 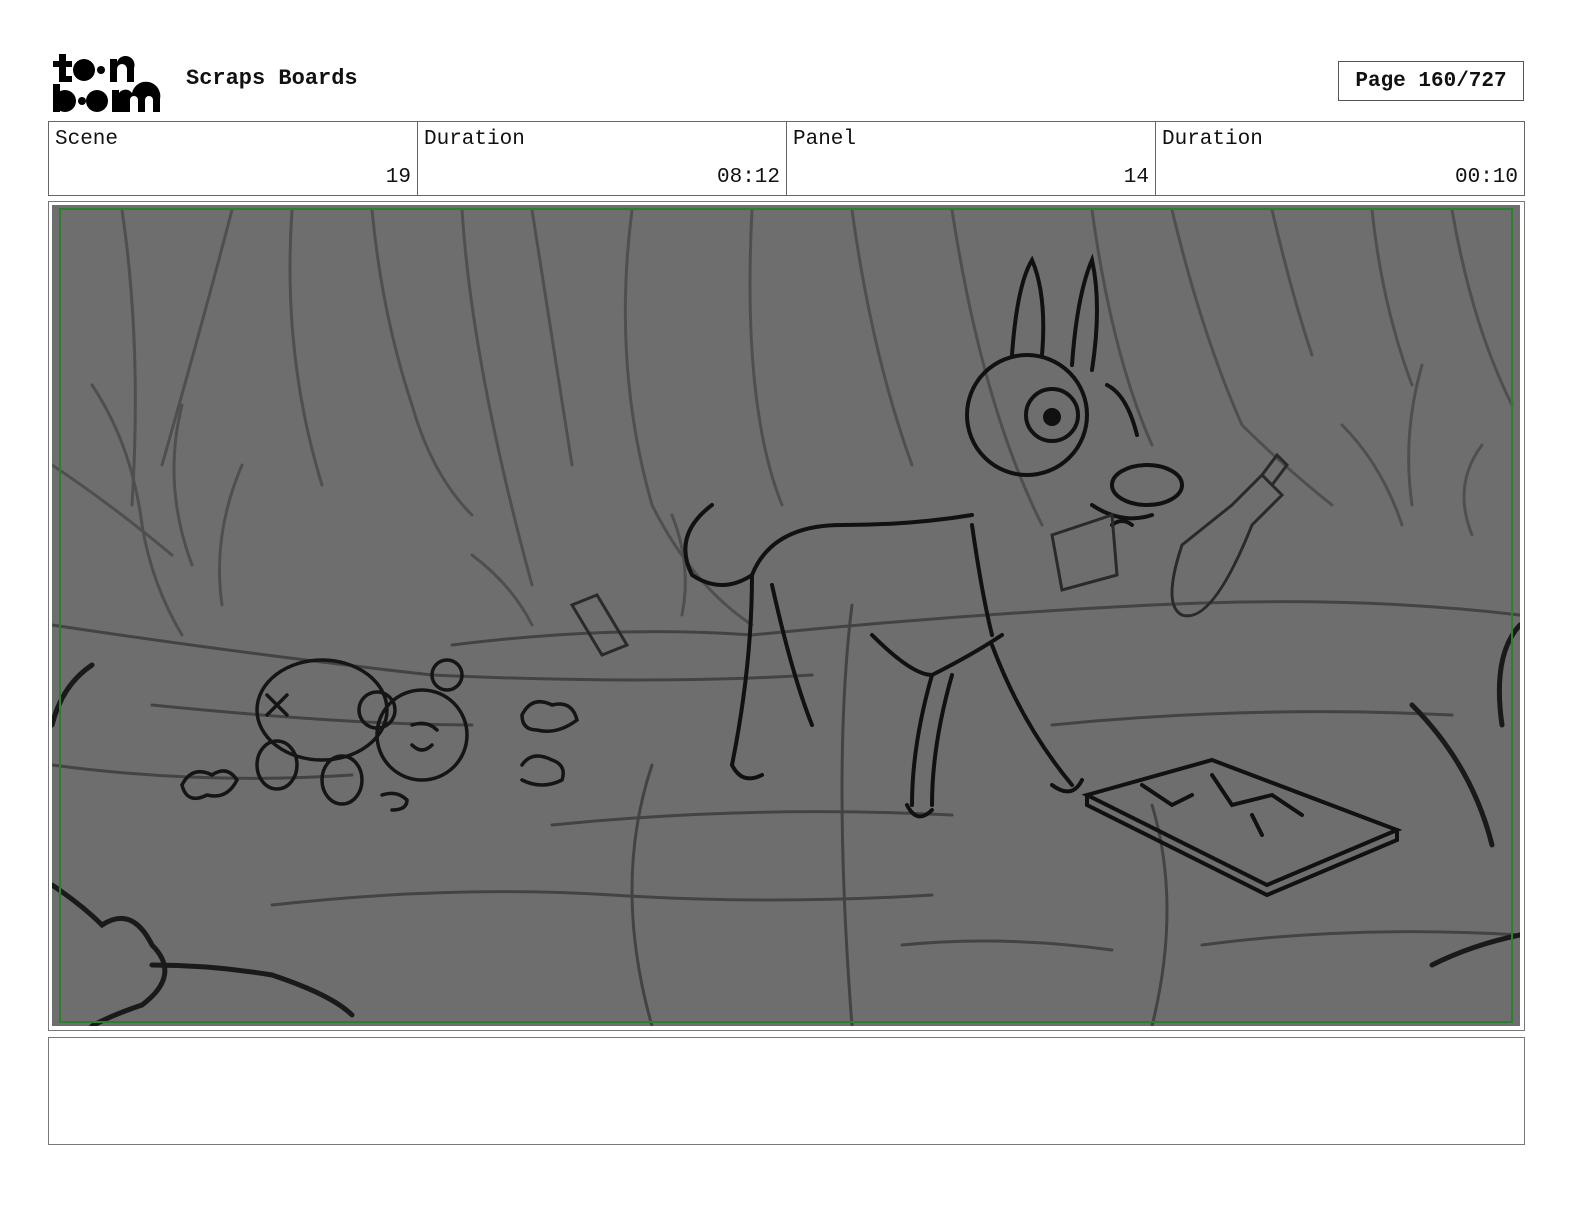 I want to click on scene-duration-cell: Duration 08:12, so click(x=602, y=158).